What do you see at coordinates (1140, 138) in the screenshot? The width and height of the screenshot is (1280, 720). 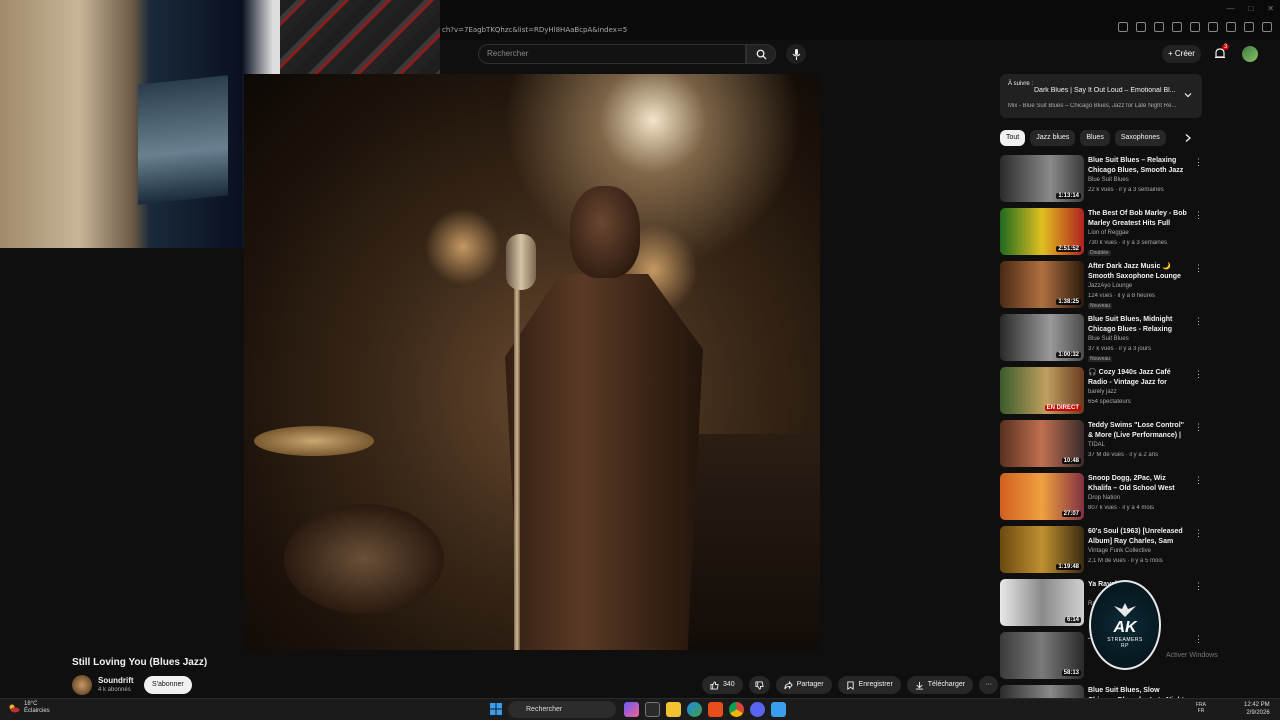 I see `chip-saxophones: Saxophones` at bounding box center [1140, 138].